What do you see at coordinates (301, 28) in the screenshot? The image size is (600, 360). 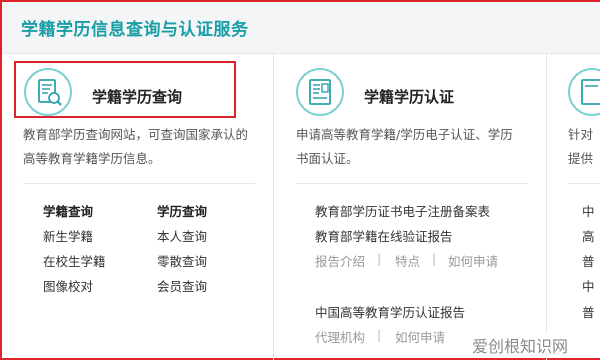 I see `section-header: 学籍学历信息查询与认证服务` at bounding box center [301, 28].